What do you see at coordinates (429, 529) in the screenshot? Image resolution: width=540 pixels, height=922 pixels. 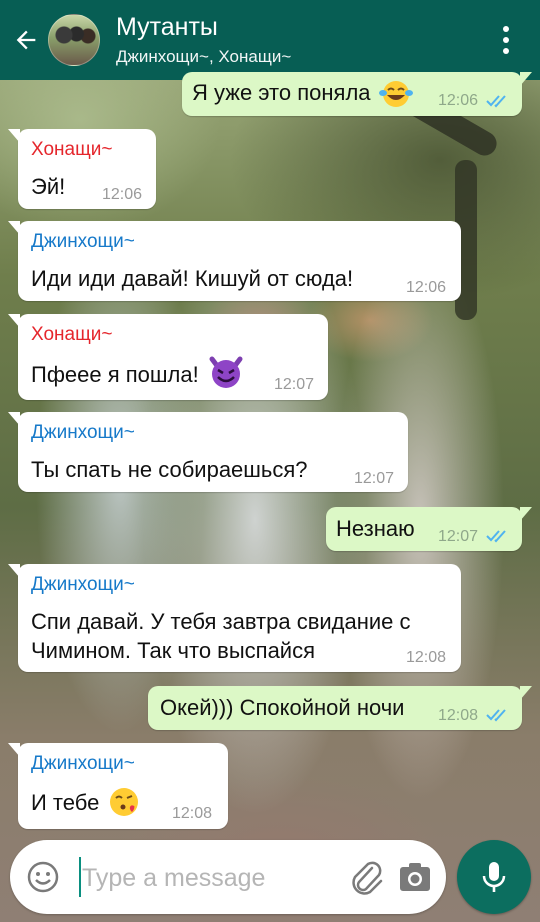 I see `message-outgoing: Незнаю 12:07` at bounding box center [429, 529].